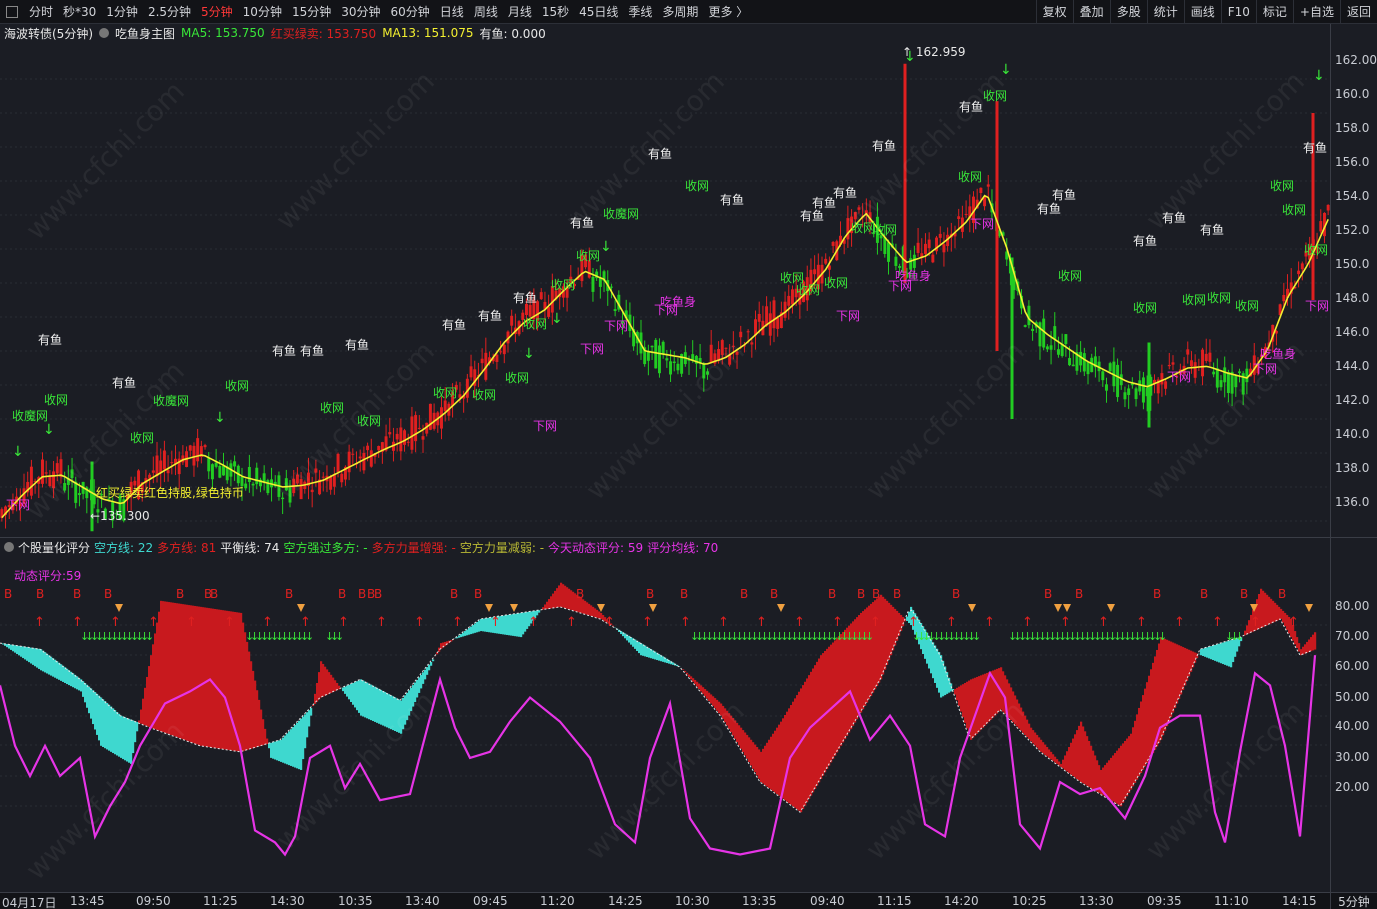 The image size is (1377, 909). I want to click on period-tab: 月线, so click(520, 12).